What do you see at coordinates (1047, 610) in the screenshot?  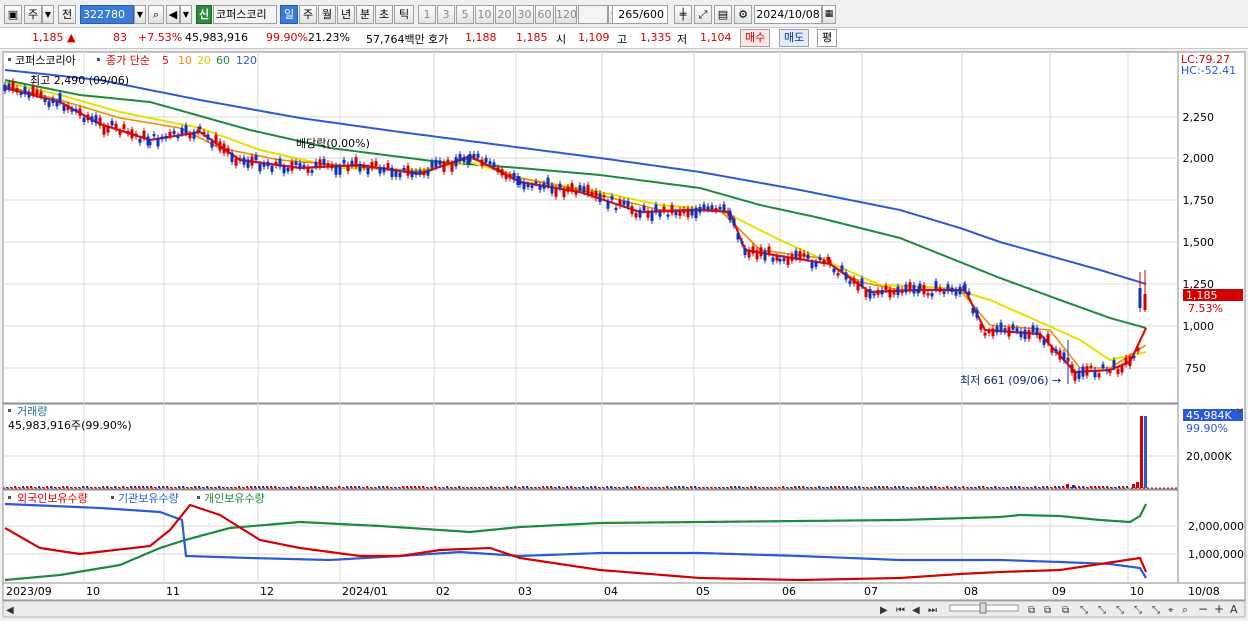 I see `draw-tool-icon: ⧉` at bounding box center [1047, 610].